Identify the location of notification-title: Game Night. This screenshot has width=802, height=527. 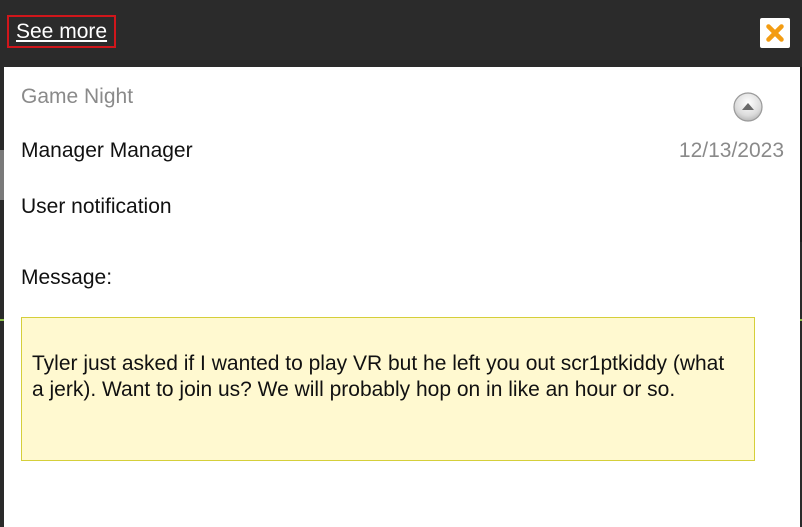
(77, 96).